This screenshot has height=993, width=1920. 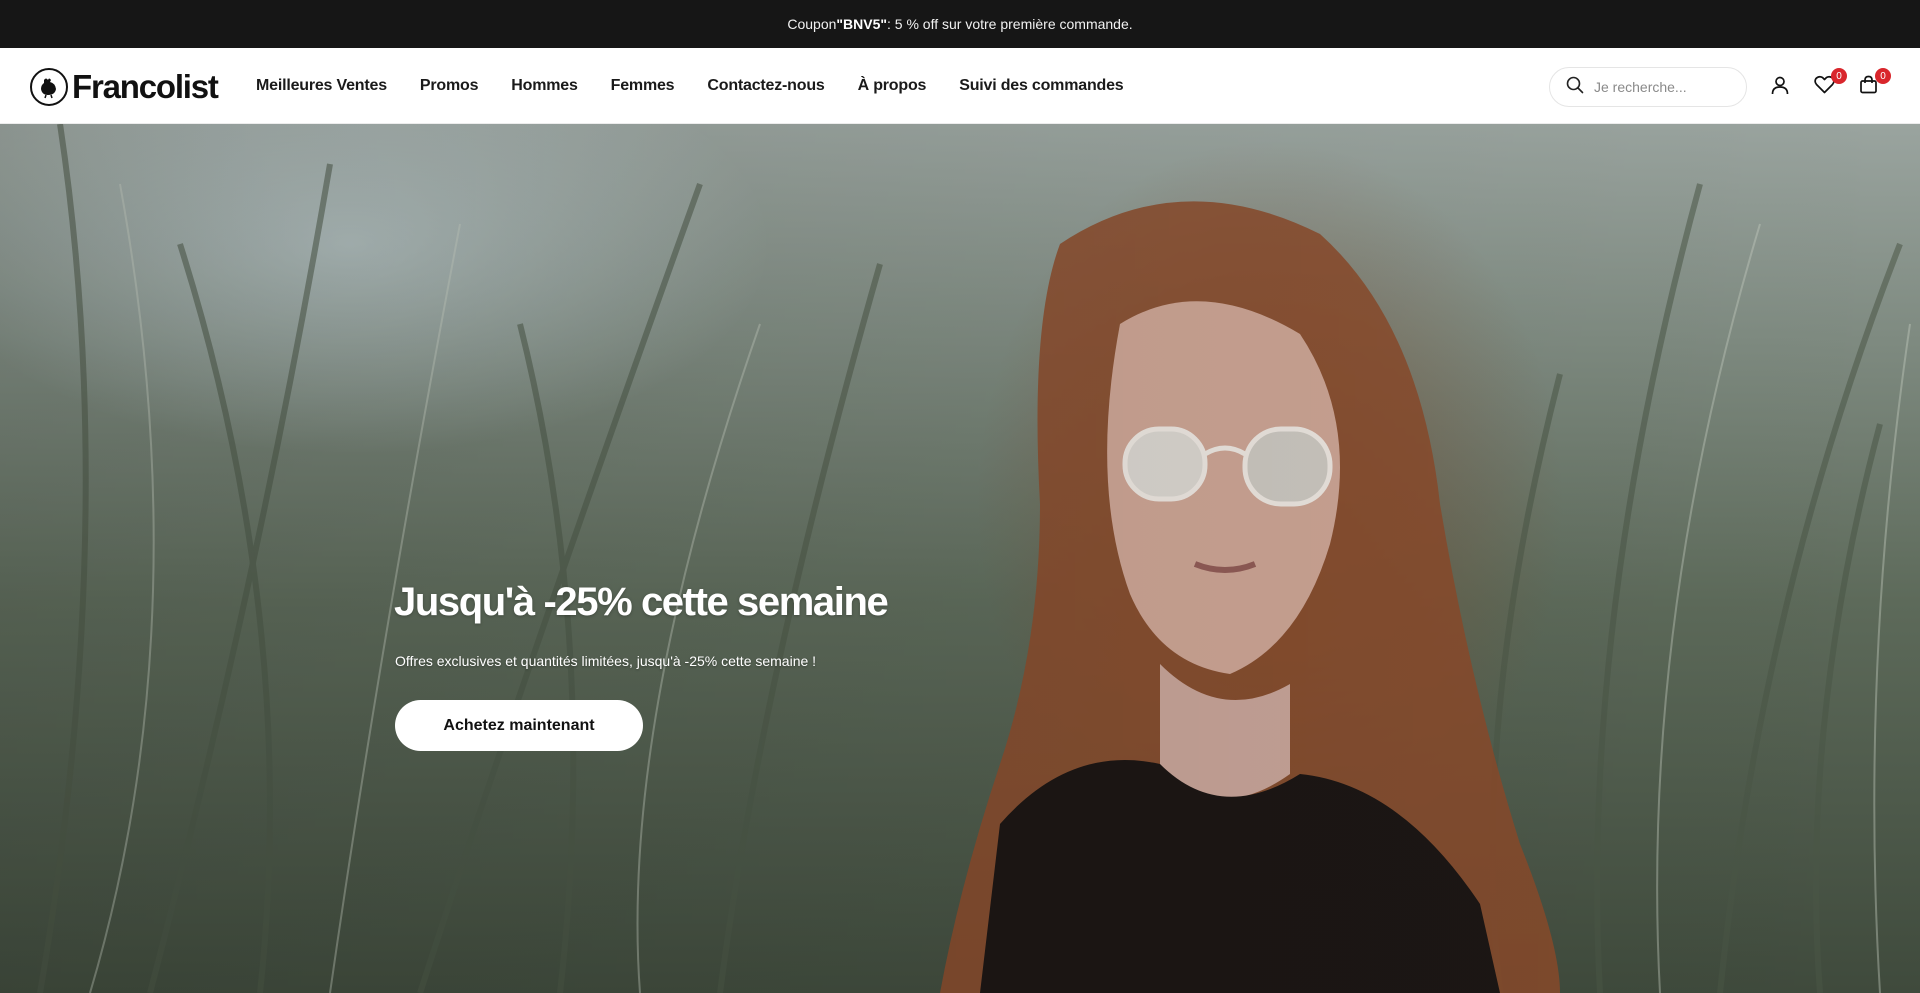 I want to click on search-box, so click(x=1648, y=87).